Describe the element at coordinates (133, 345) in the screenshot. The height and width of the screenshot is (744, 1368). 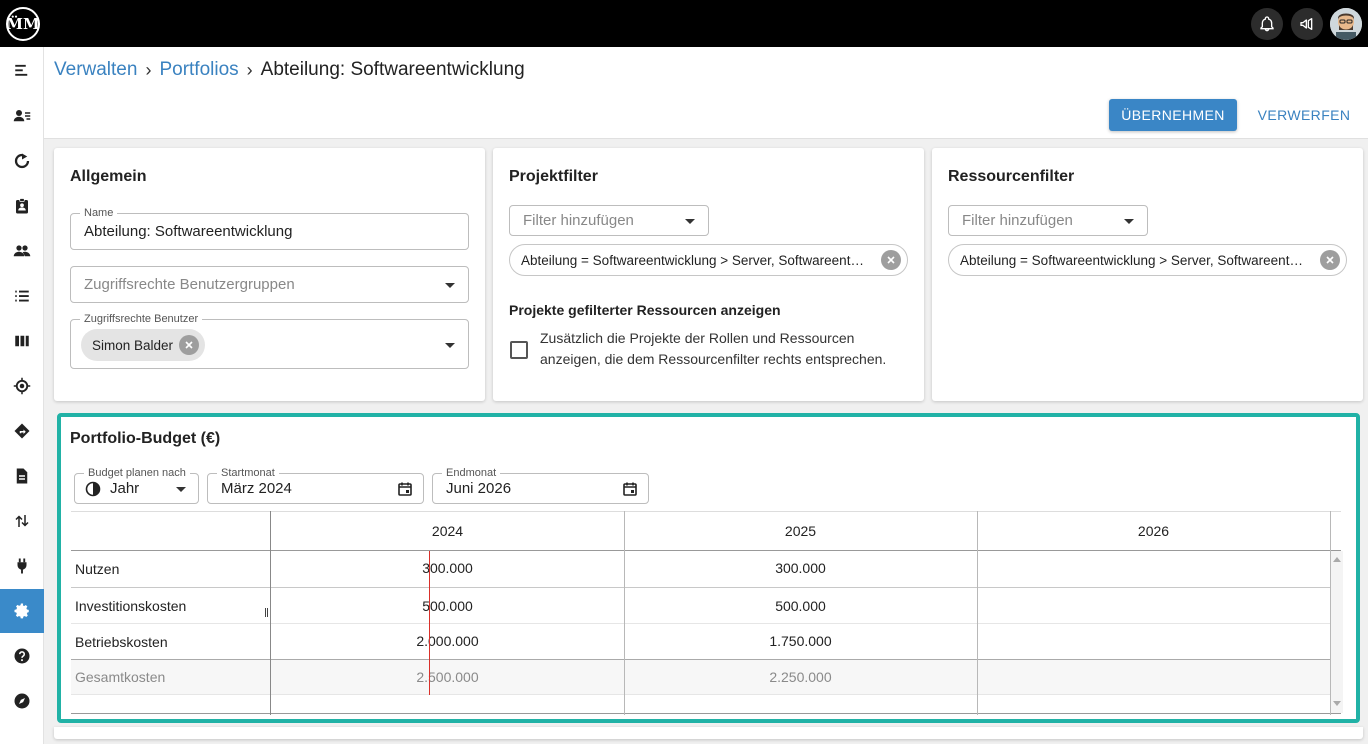
I see `user-chip-label: Simon Balder` at that location.